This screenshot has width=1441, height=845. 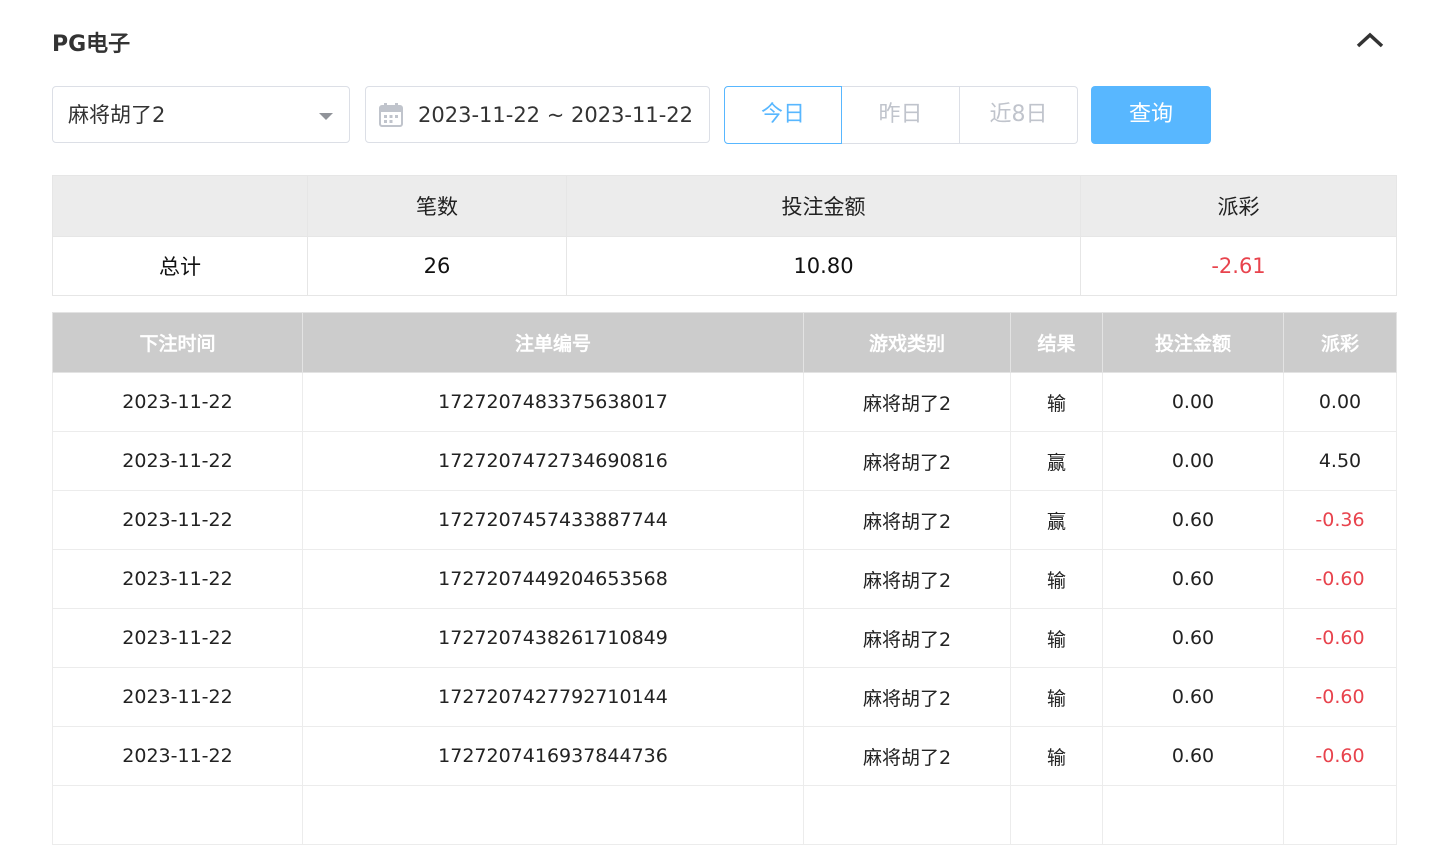 What do you see at coordinates (91, 44) in the screenshot?
I see `page-title: PG电子` at bounding box center [91, 44].